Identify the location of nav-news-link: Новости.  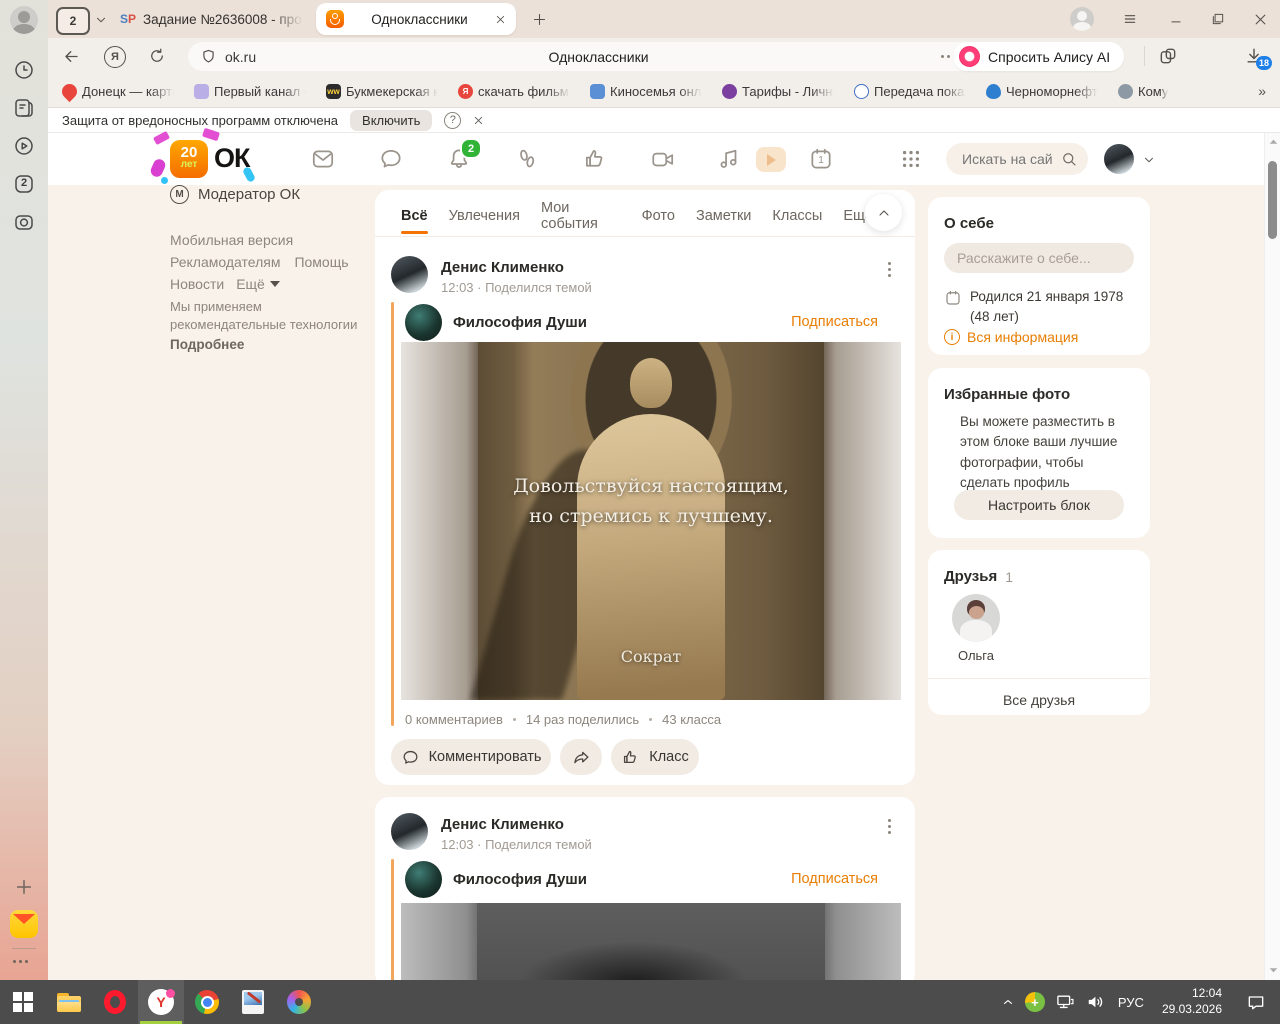
(197, 284).